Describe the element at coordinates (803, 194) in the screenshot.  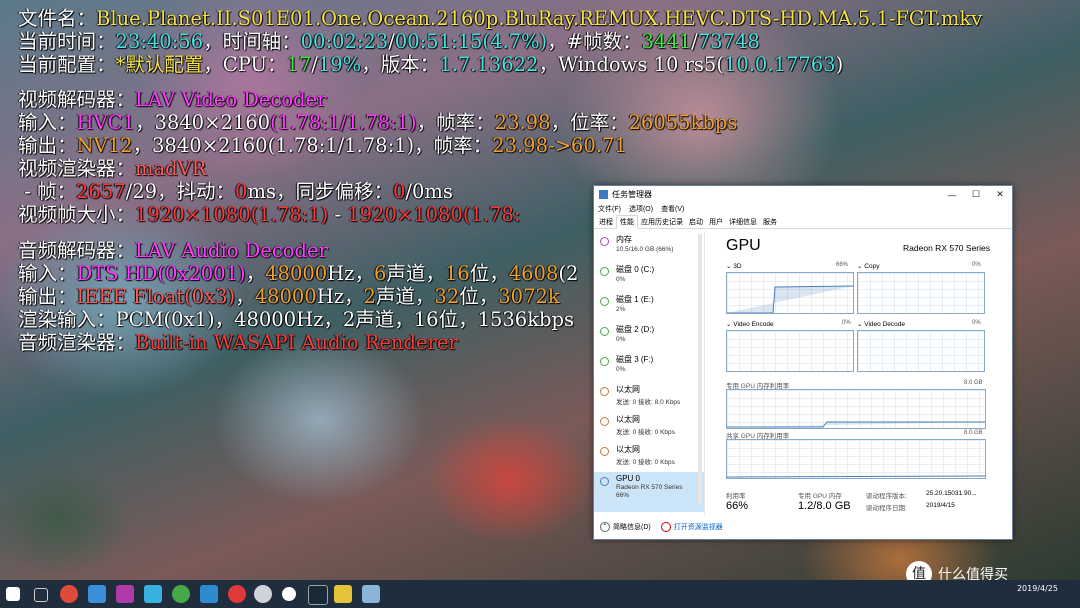
I see `title-bar: 任务管理器 — ☐ ✕` at that location.